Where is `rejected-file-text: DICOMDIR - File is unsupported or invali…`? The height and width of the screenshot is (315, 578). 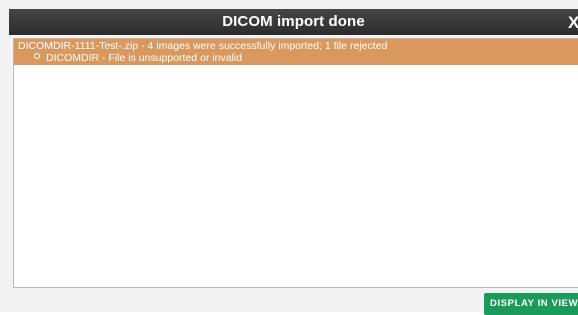
rejected-file-text: DICOMDIR - File is unsupported or invali… is located at coordinates (144, 58).